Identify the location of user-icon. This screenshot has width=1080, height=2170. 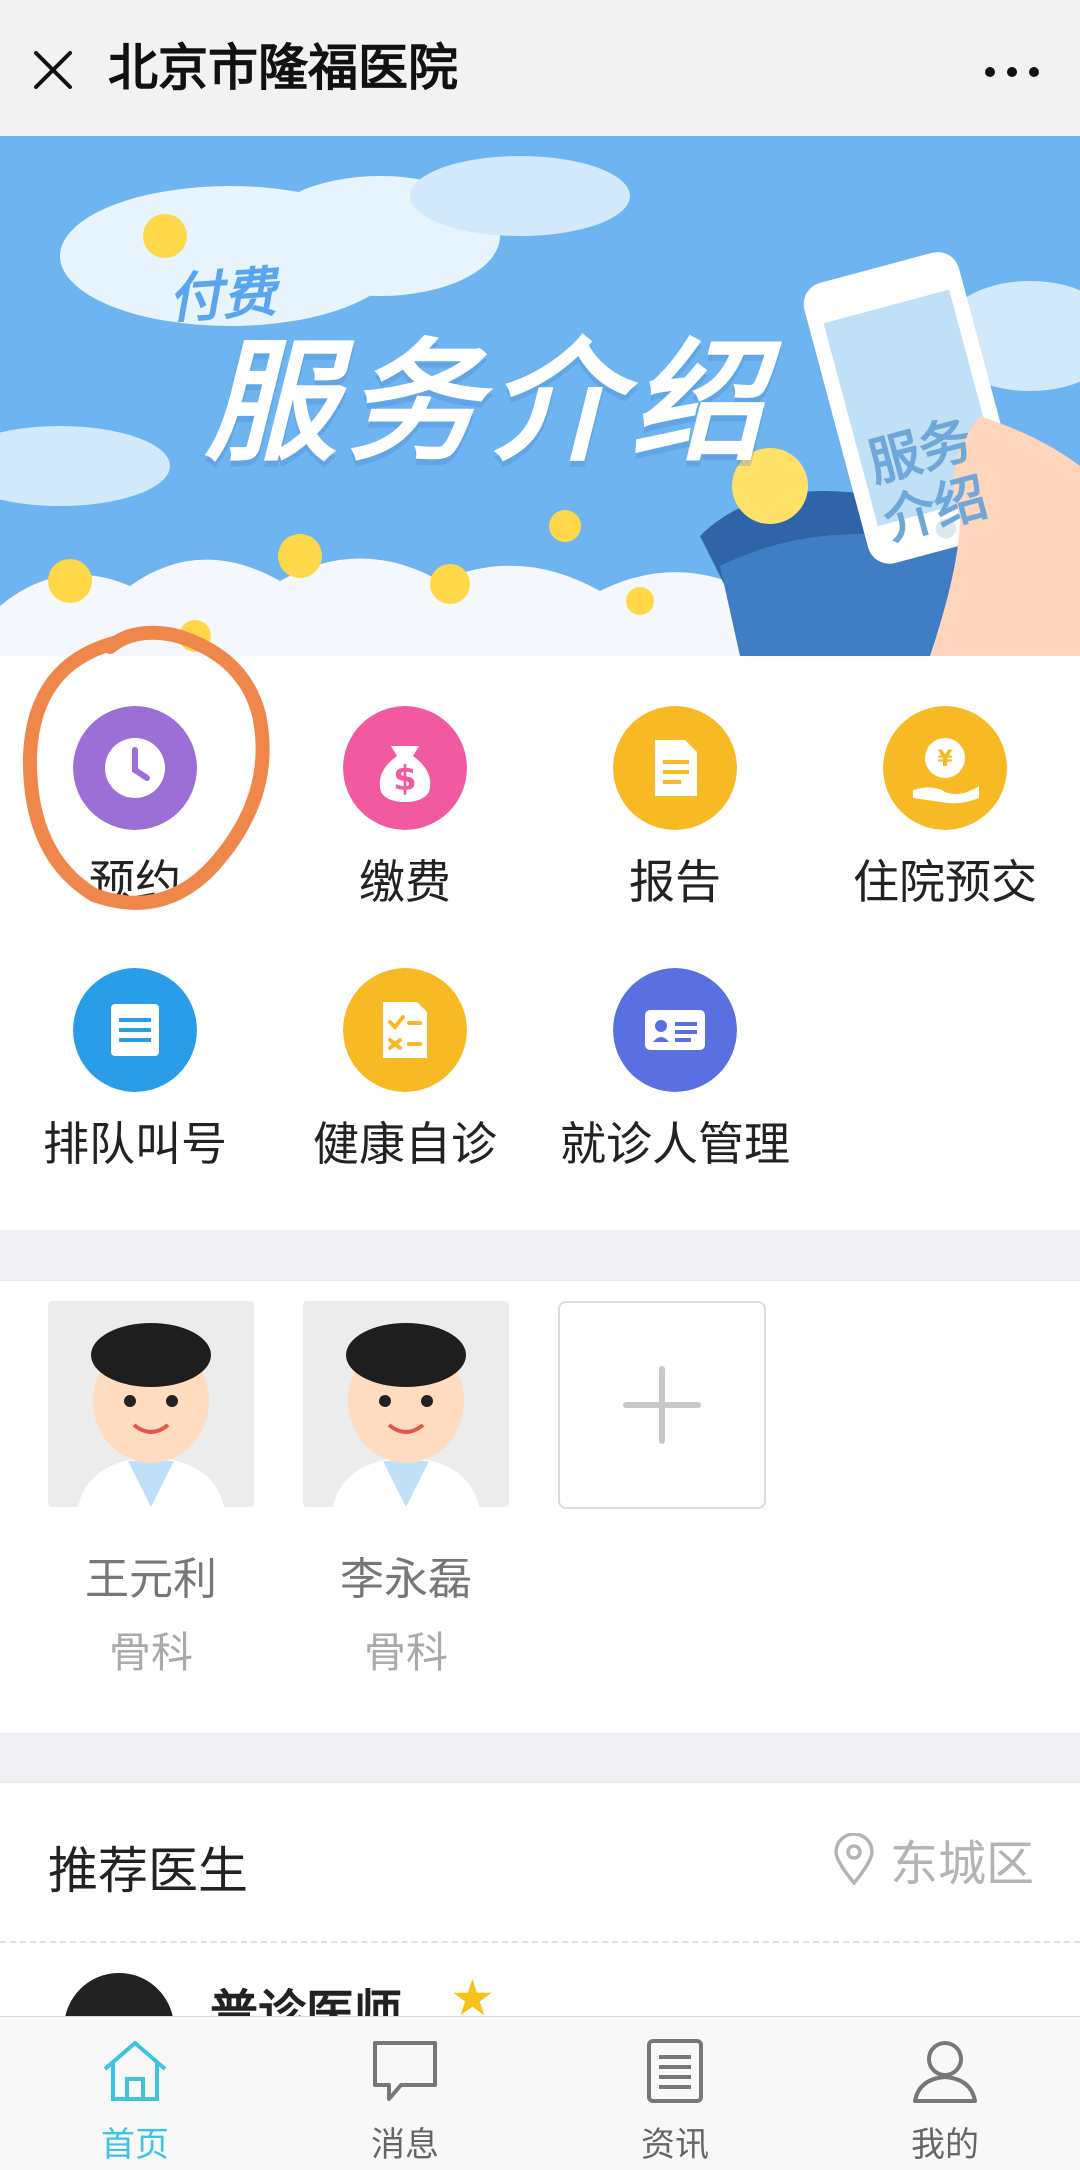
(945, 2072).